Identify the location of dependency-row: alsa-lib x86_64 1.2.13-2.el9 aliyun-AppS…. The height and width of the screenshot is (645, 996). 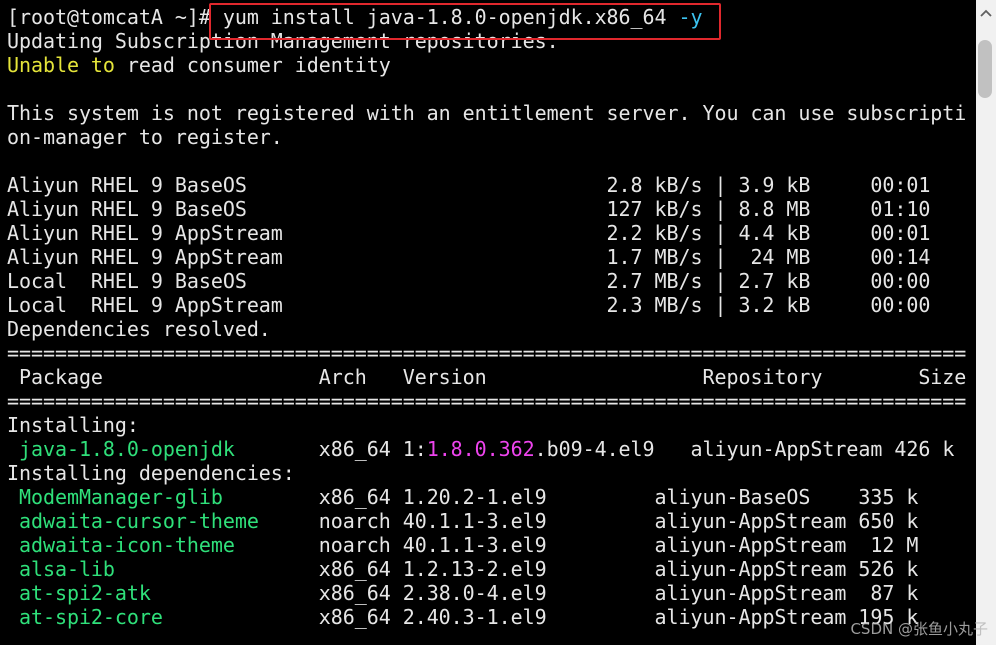
(463, 569).